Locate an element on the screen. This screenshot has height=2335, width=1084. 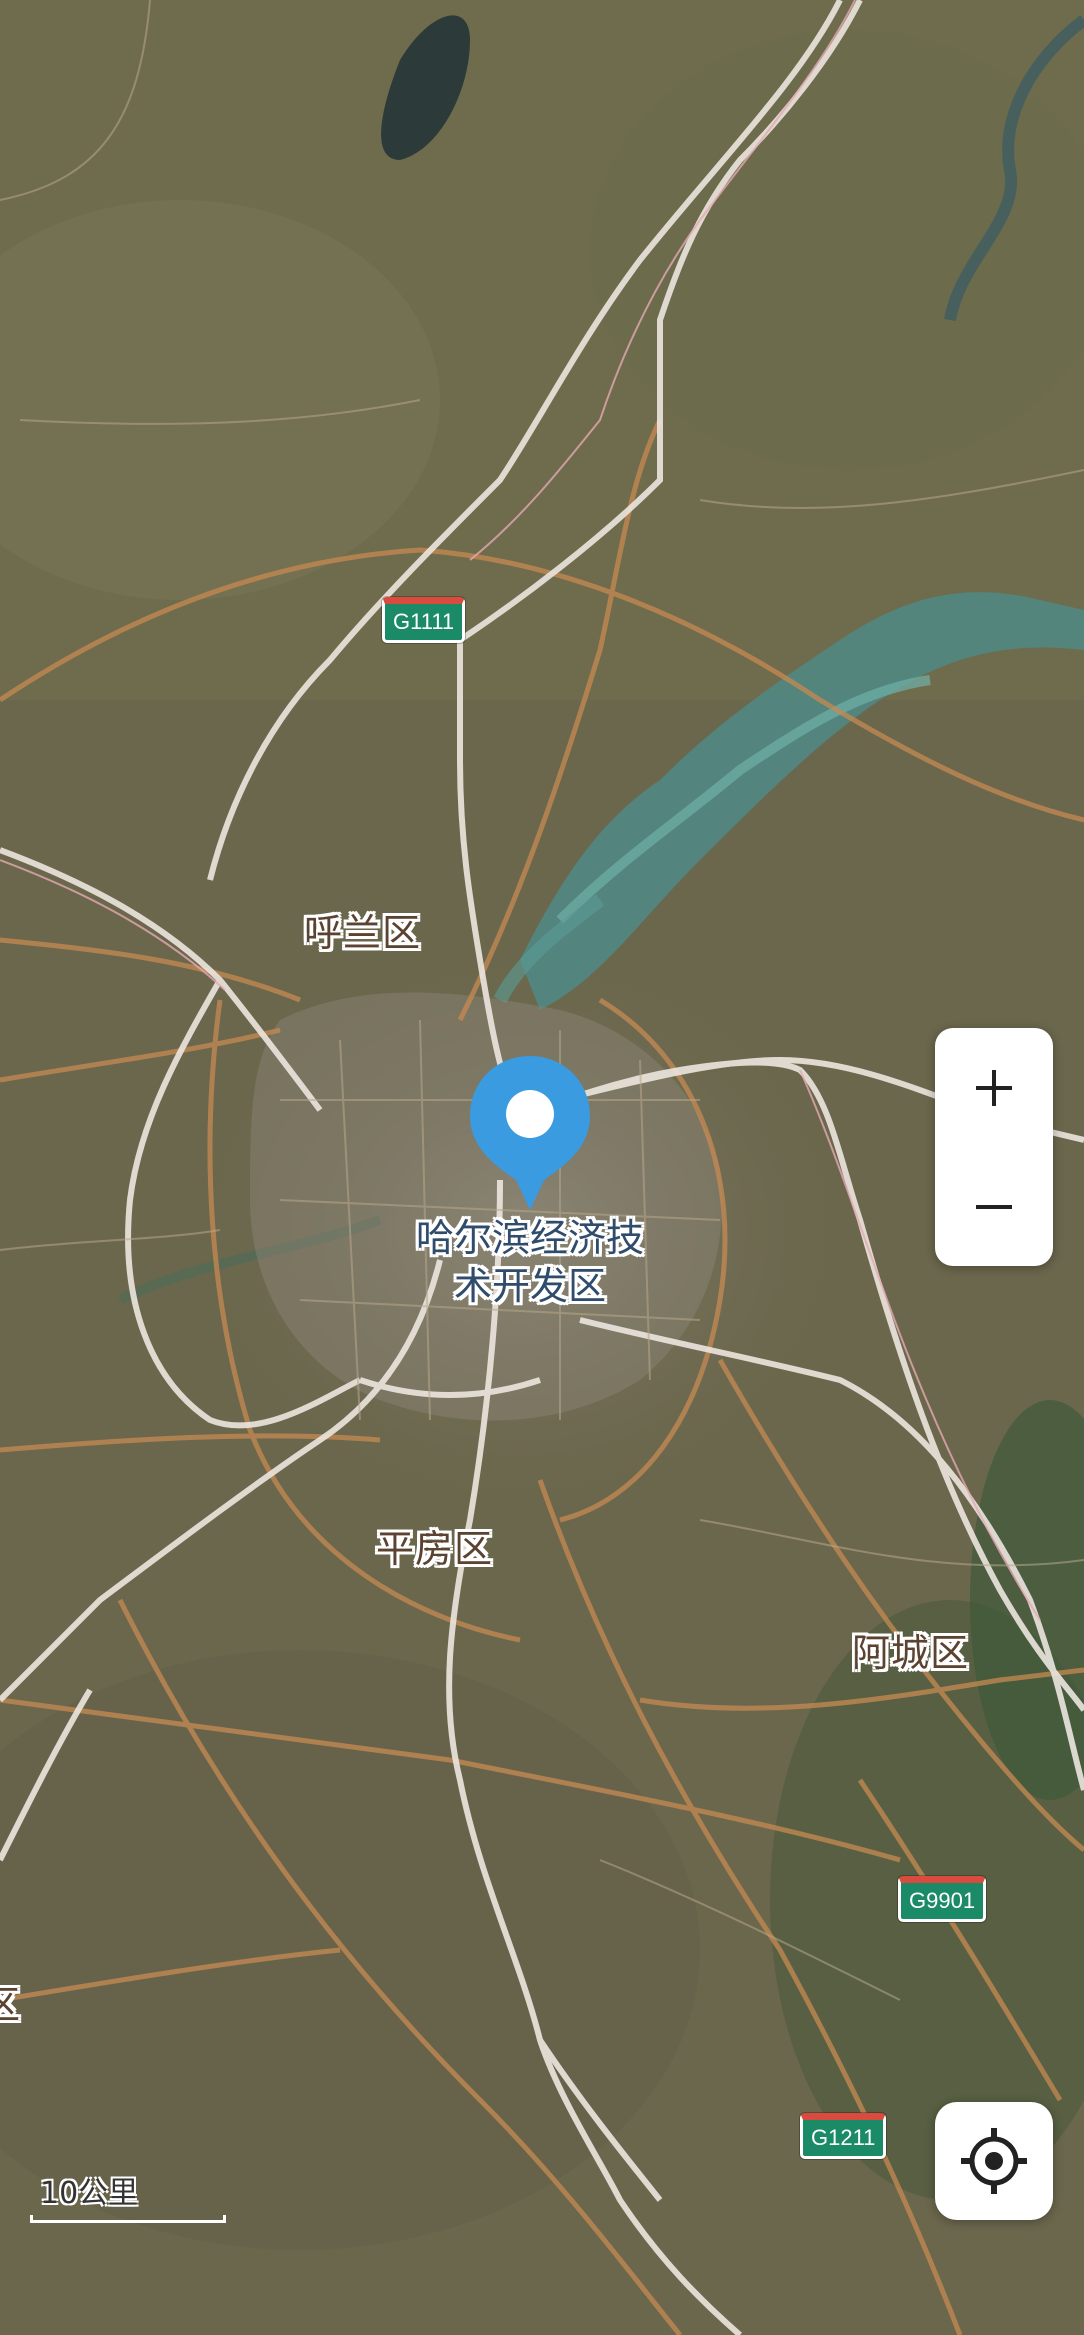
crosshair-icon is located at coordinates (994, 2161).